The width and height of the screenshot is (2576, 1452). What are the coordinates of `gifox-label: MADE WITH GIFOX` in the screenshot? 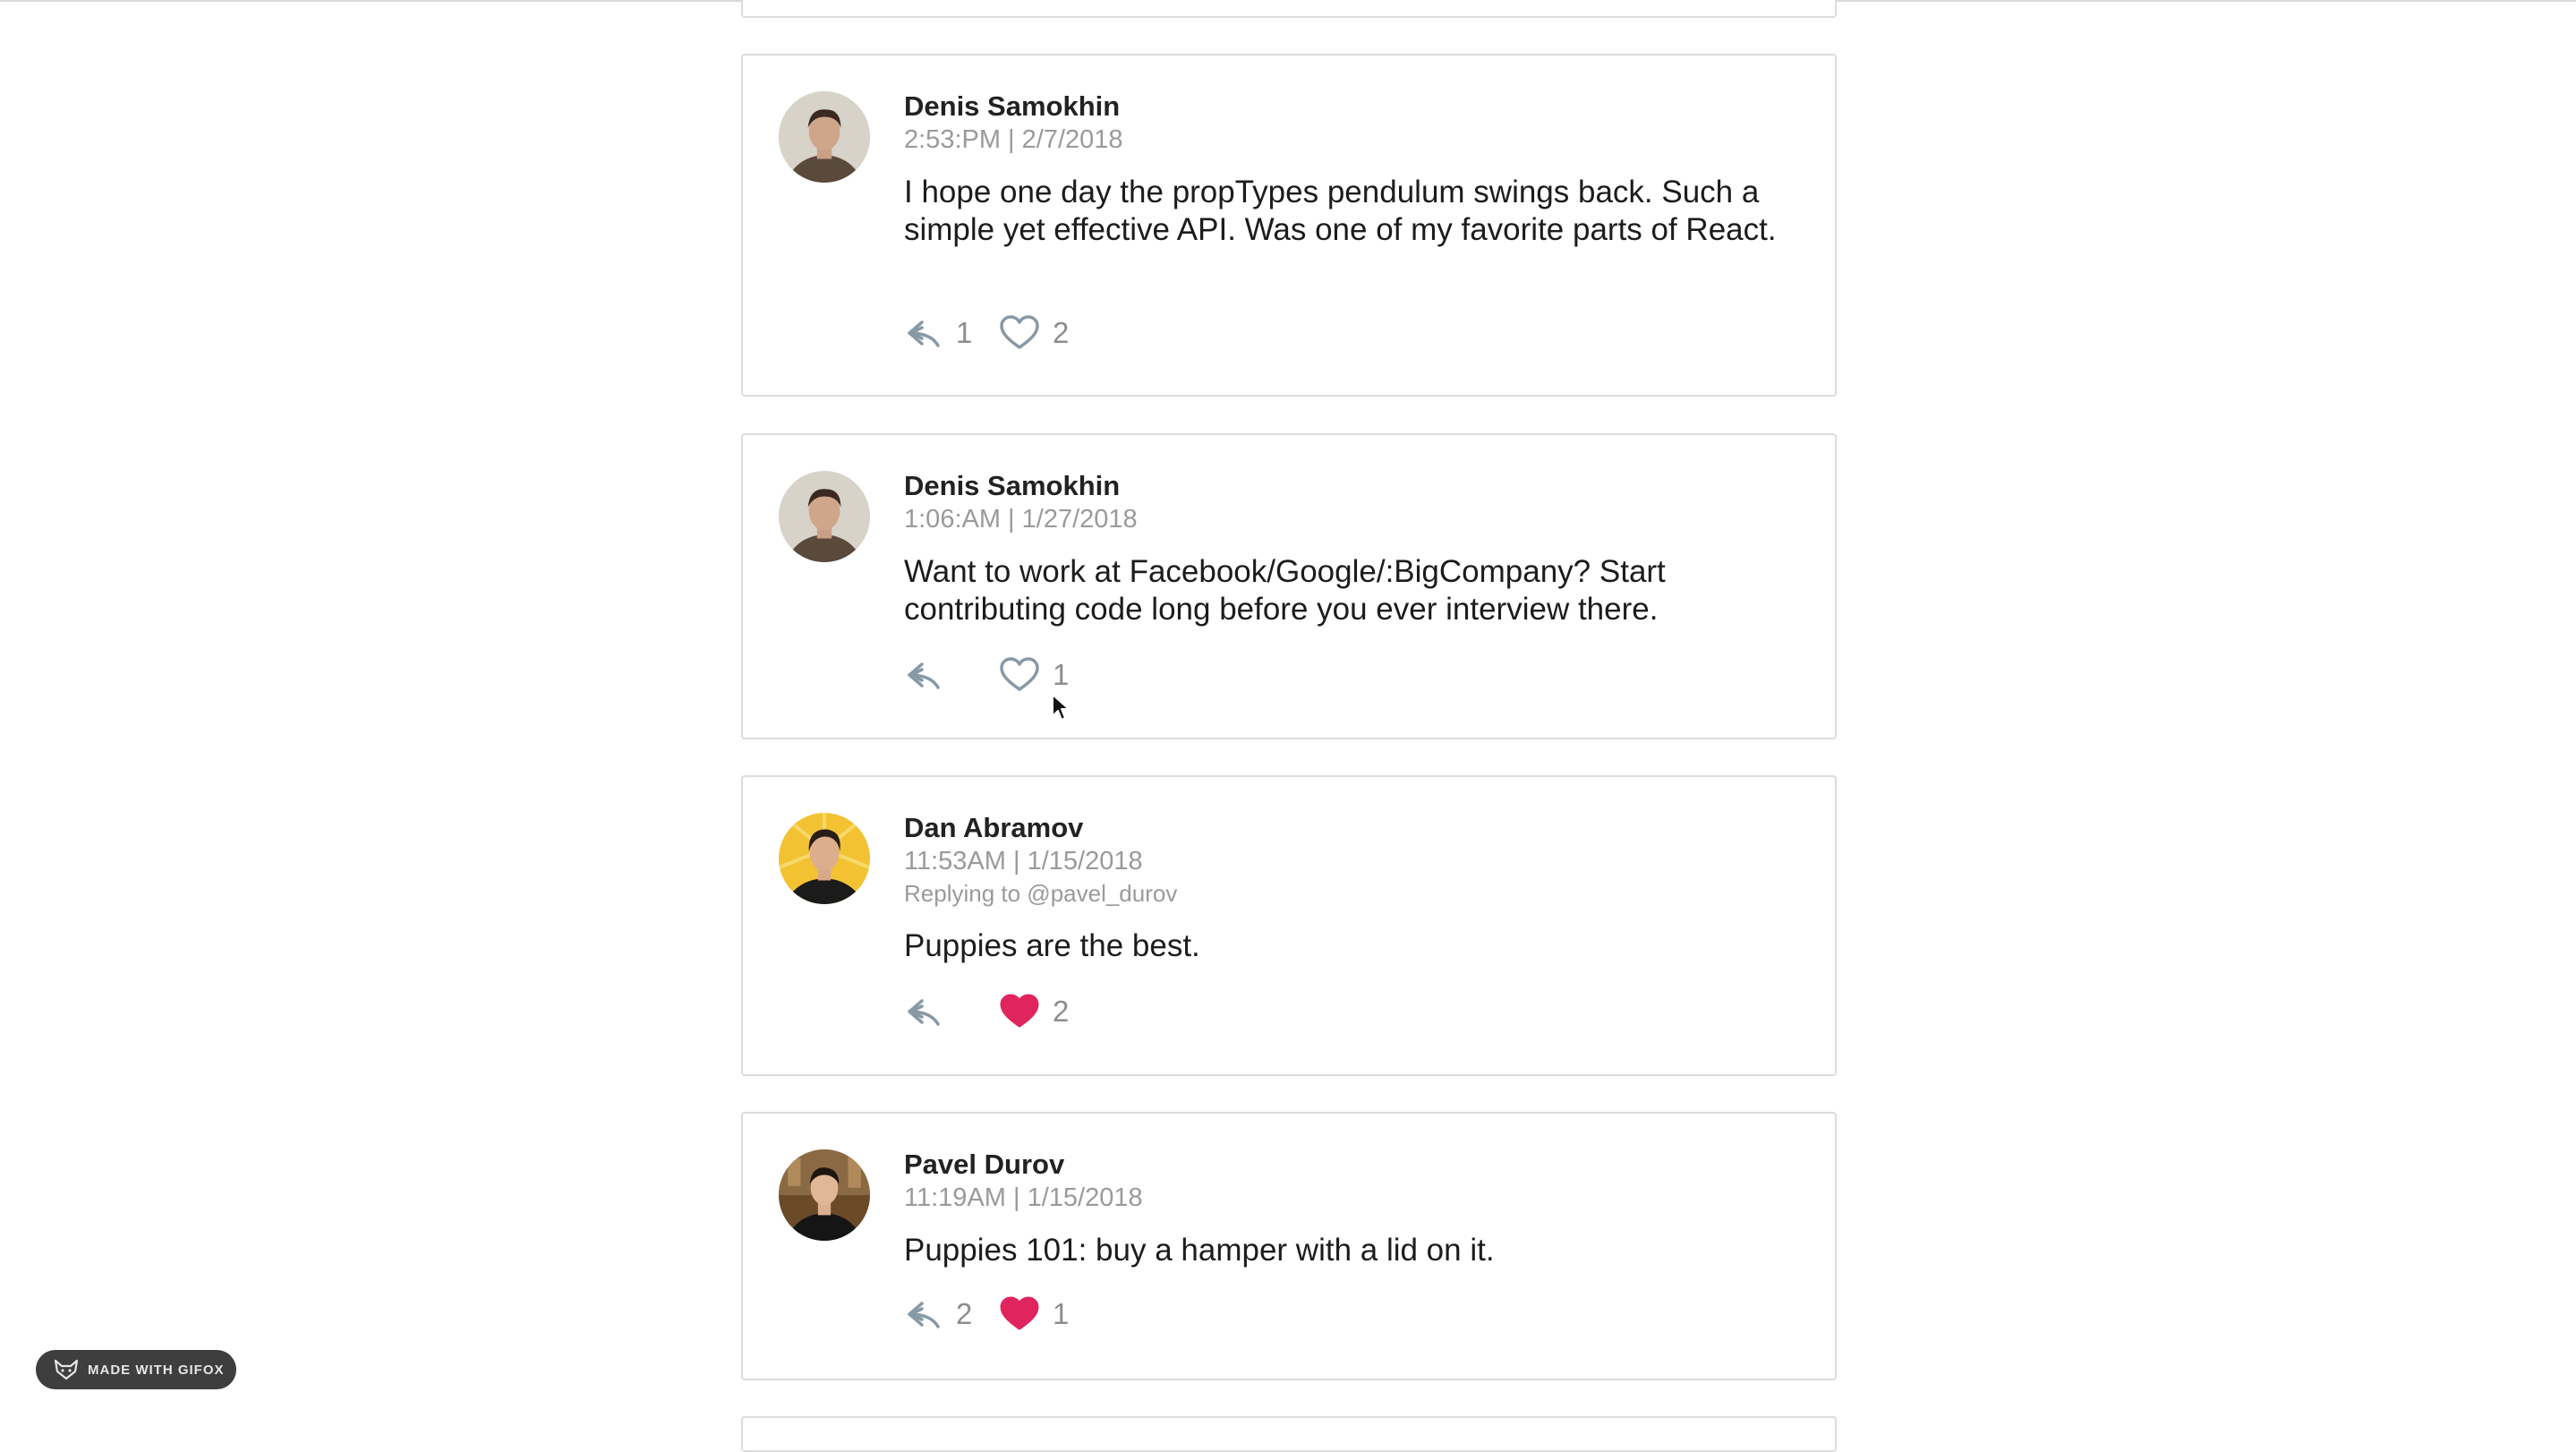 It's located at (156, 1370).